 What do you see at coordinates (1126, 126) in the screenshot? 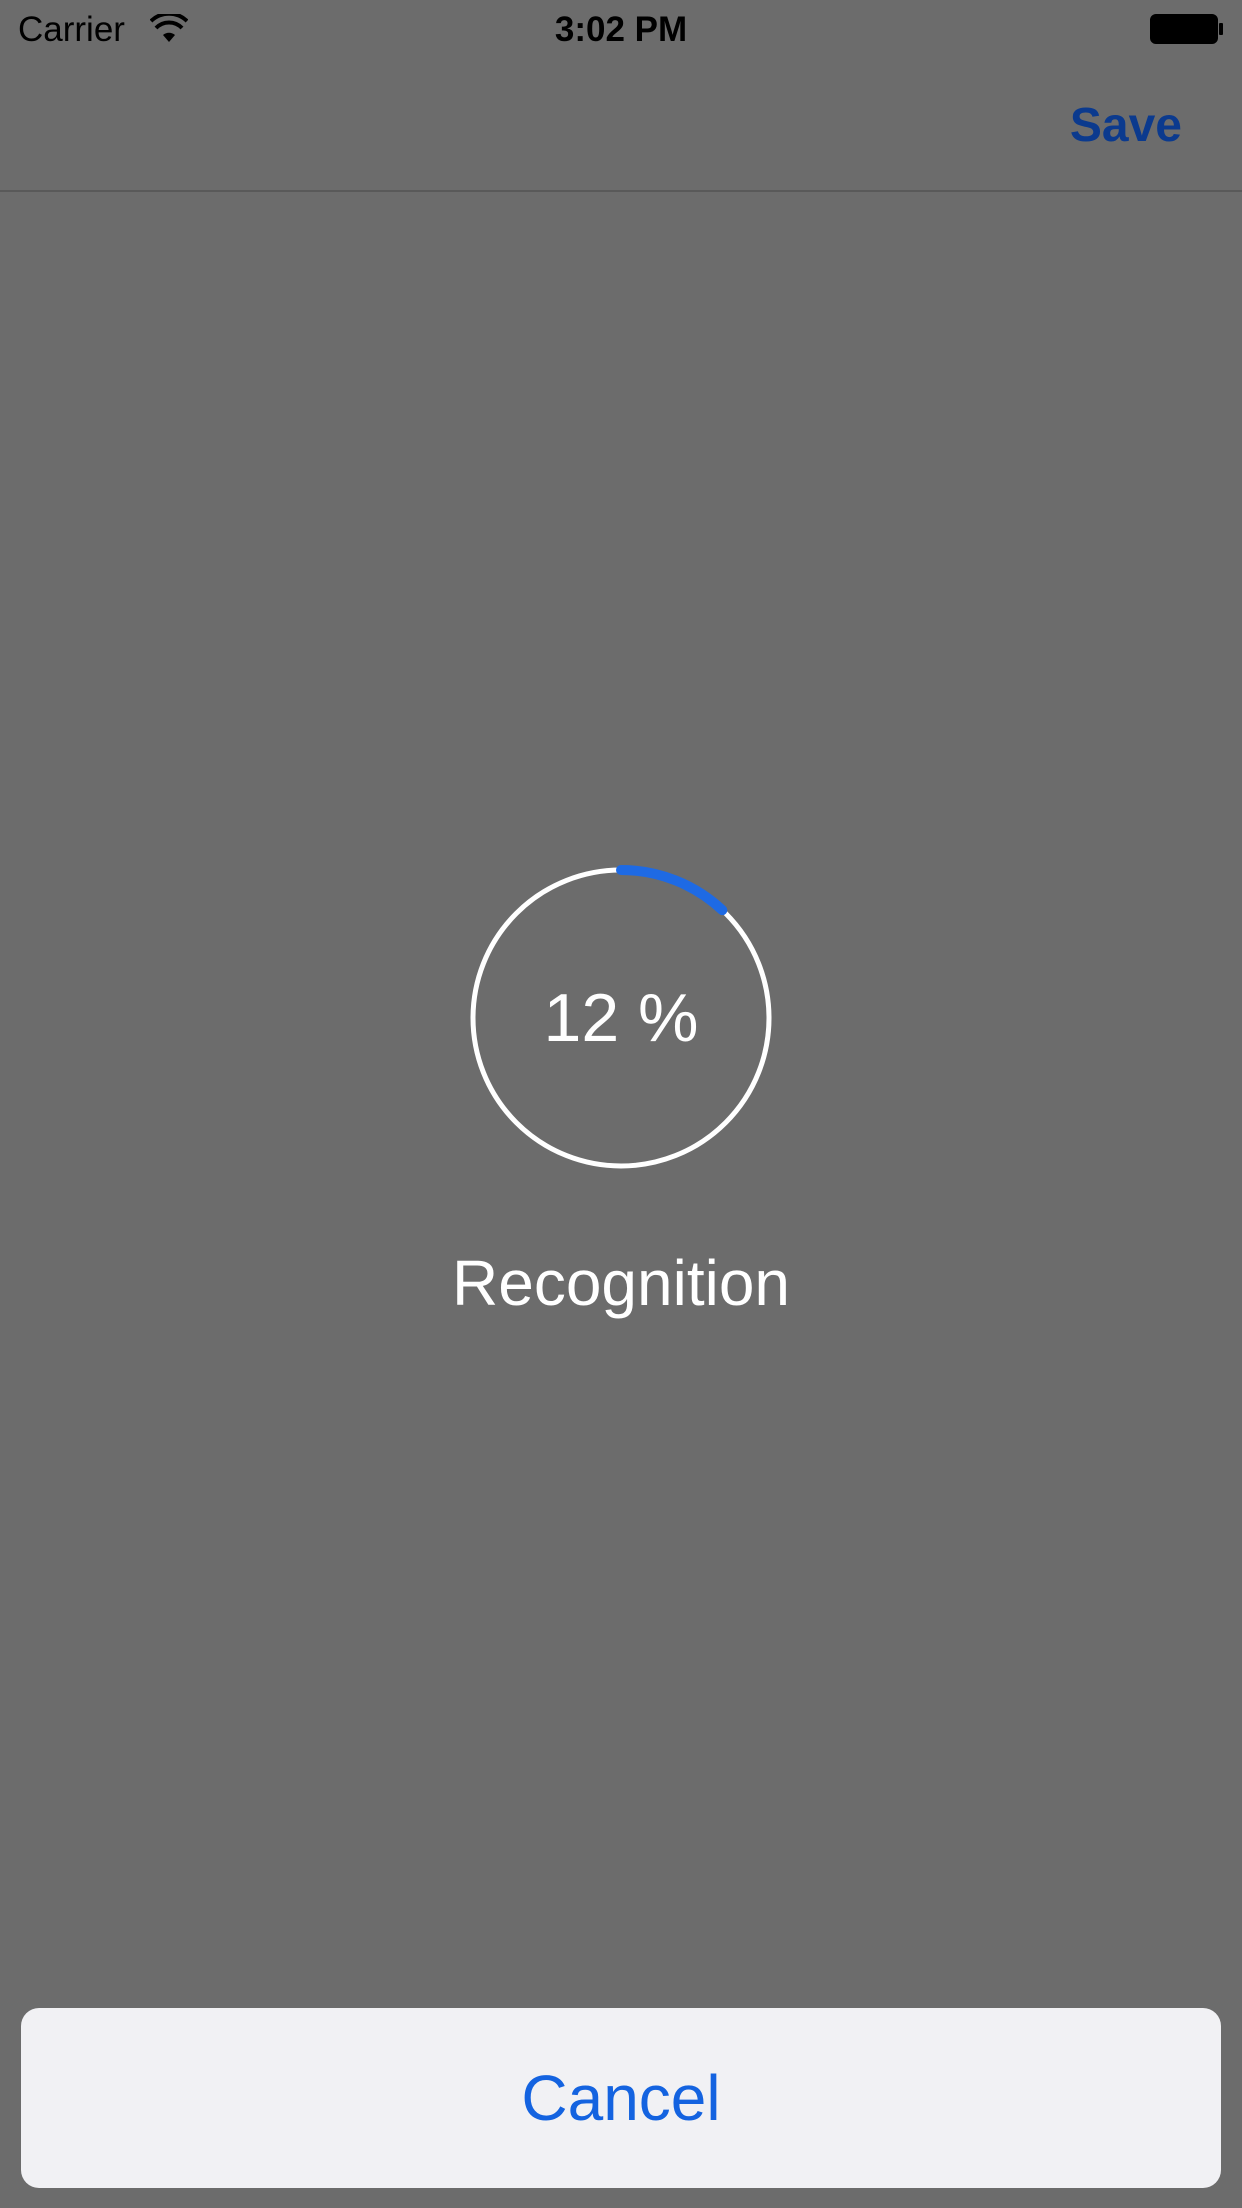
I see `save-button: Save` at bounding box center [1126, 126].